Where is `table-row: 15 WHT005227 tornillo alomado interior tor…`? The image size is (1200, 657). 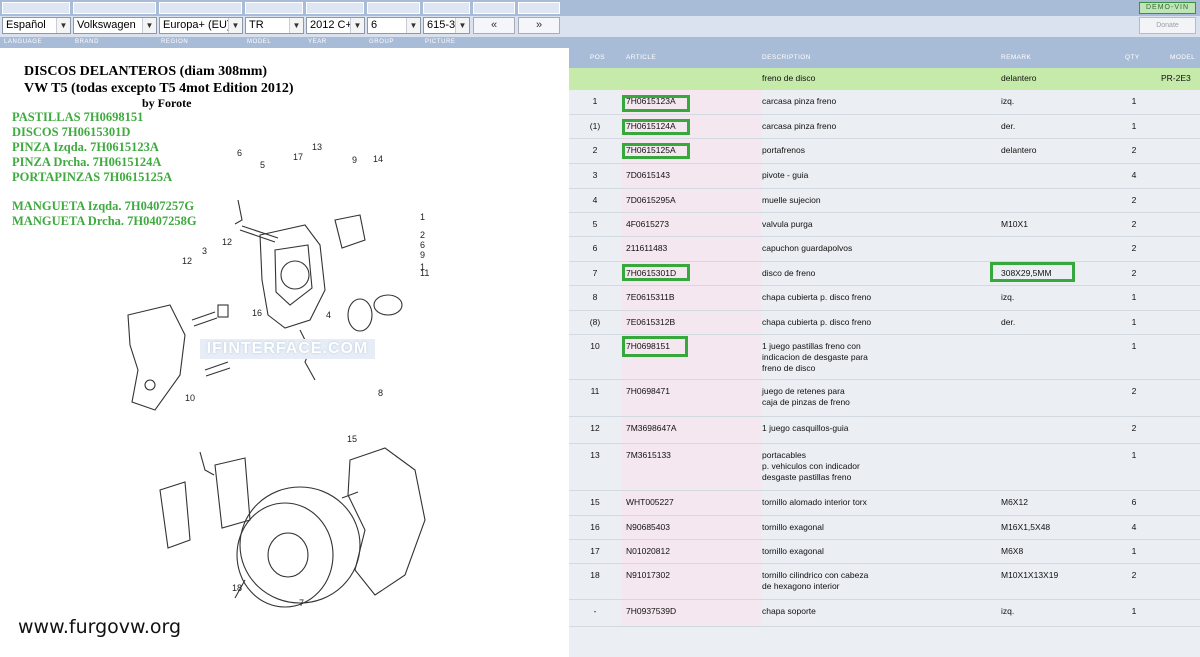 table-row: 15 WHT005227 tornillo alomado interior tor… is located at coordinates (884, 503).